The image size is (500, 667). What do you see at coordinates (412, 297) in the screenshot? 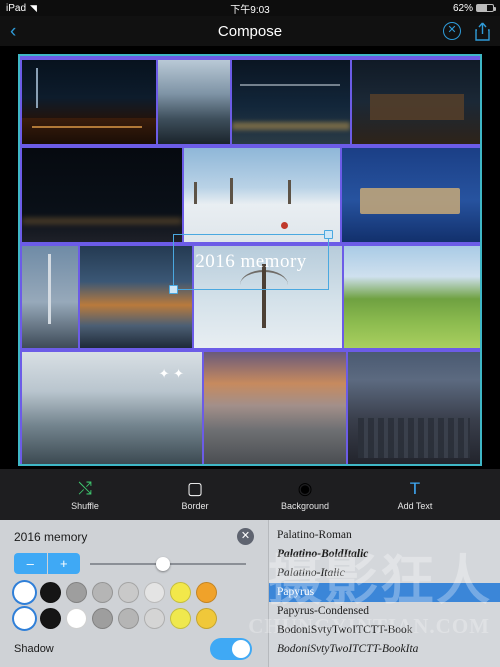
I see `photo-green-hills-field` at bounding box center [412, 297].